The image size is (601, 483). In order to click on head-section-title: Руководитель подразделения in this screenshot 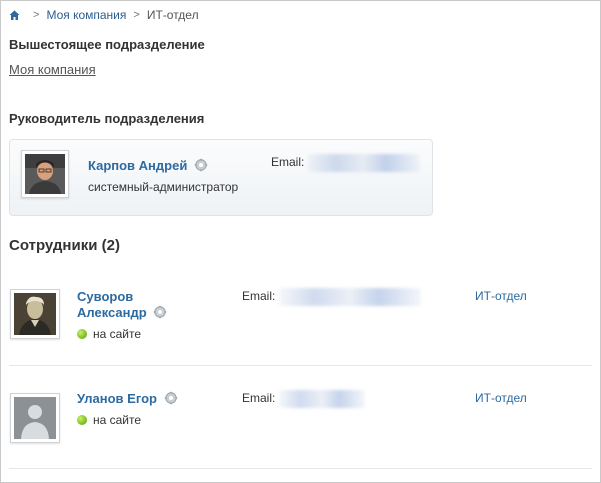, I will do `click(107, 118)`.